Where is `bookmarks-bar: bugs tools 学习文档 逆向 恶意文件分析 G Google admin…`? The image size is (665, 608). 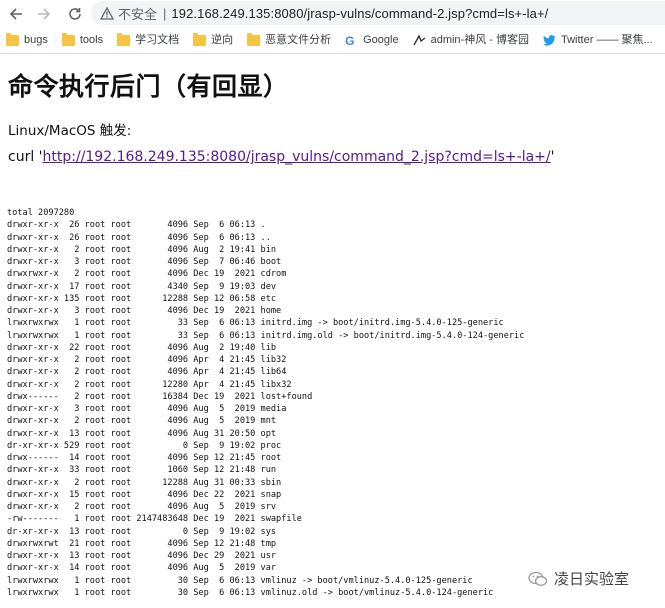 bookmarks-bar: bugs tools 学习文档 逆向 恶意文件分析 G Google admin… is located at coordinates (332, 41).